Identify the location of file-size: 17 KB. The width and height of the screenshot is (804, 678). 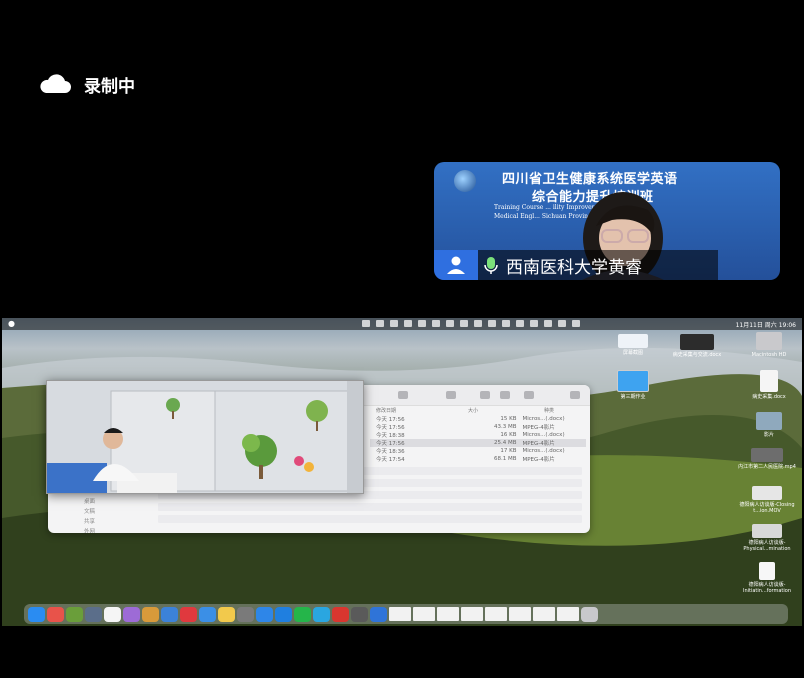
(508, 451).